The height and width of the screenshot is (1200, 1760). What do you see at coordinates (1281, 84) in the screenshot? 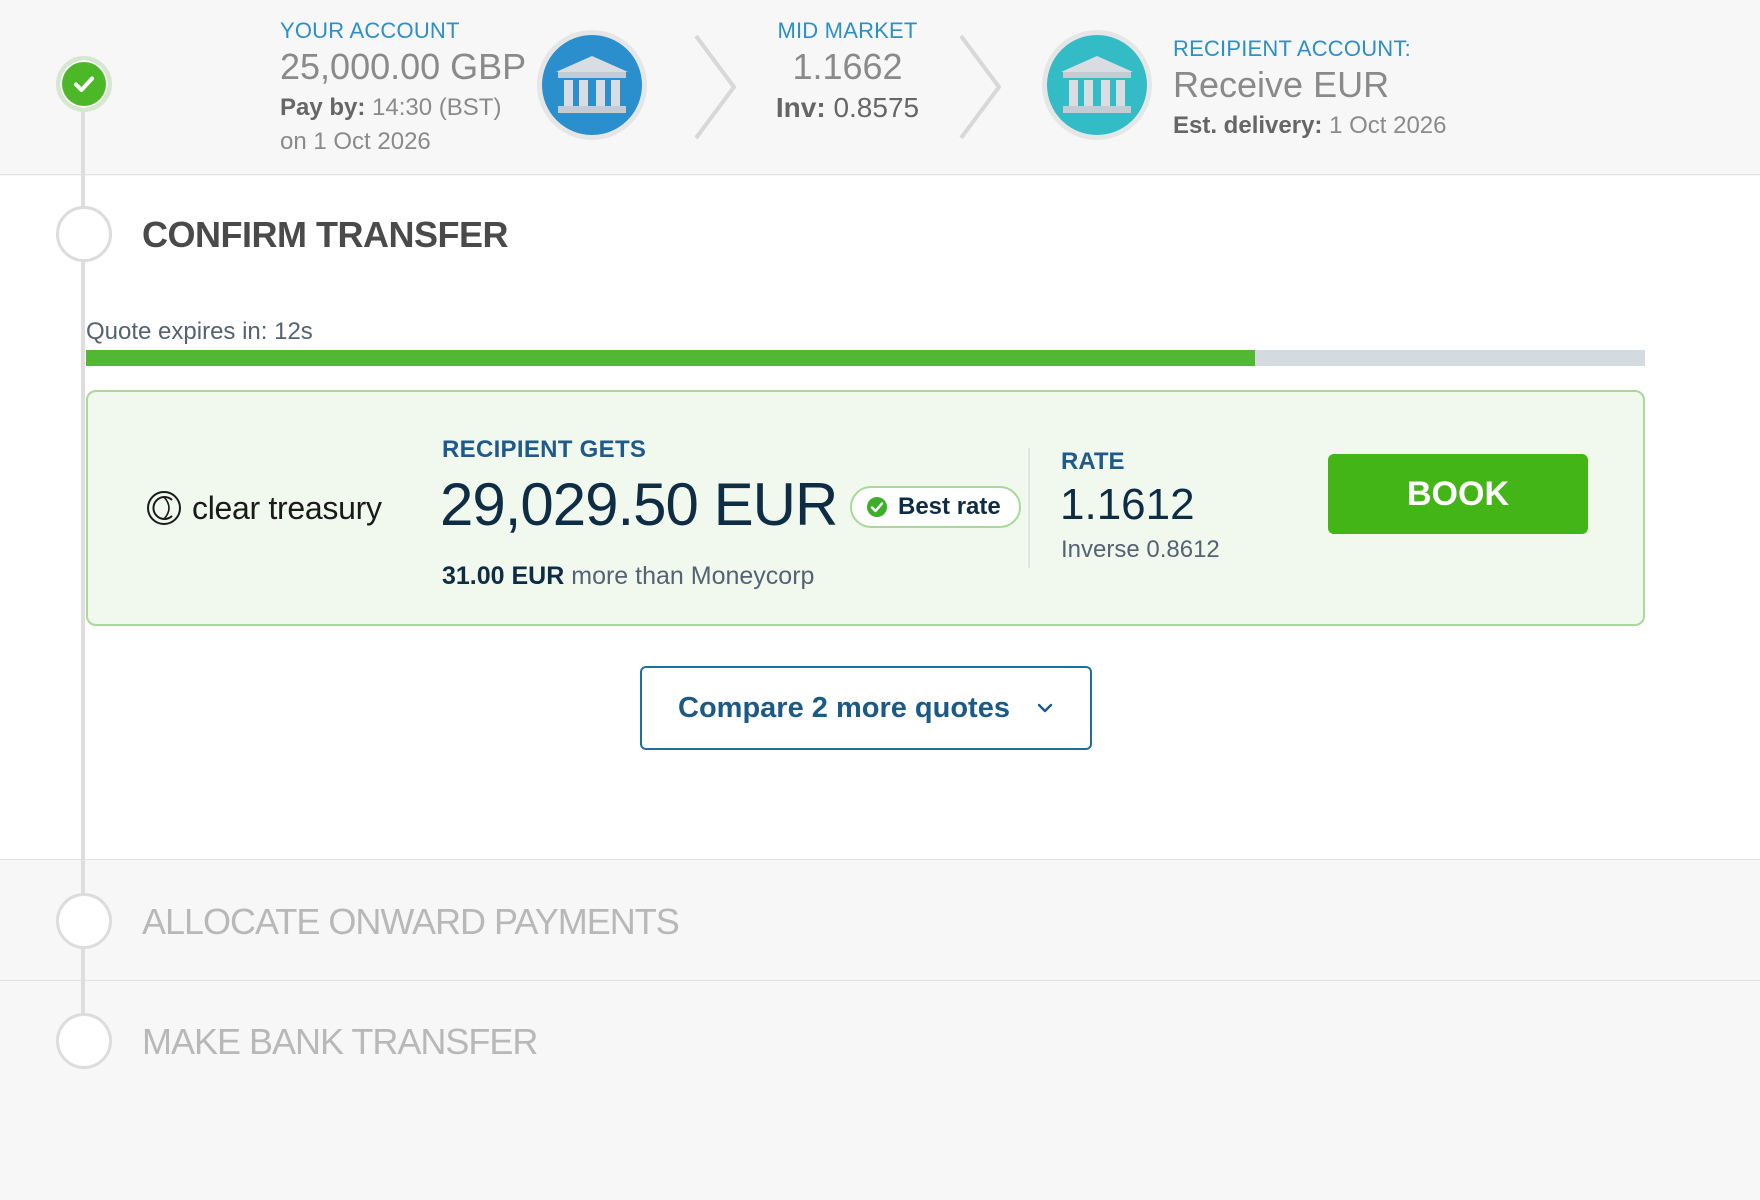
I see `receive-currency: Receive EUR` at bounding box center [1281, 84].